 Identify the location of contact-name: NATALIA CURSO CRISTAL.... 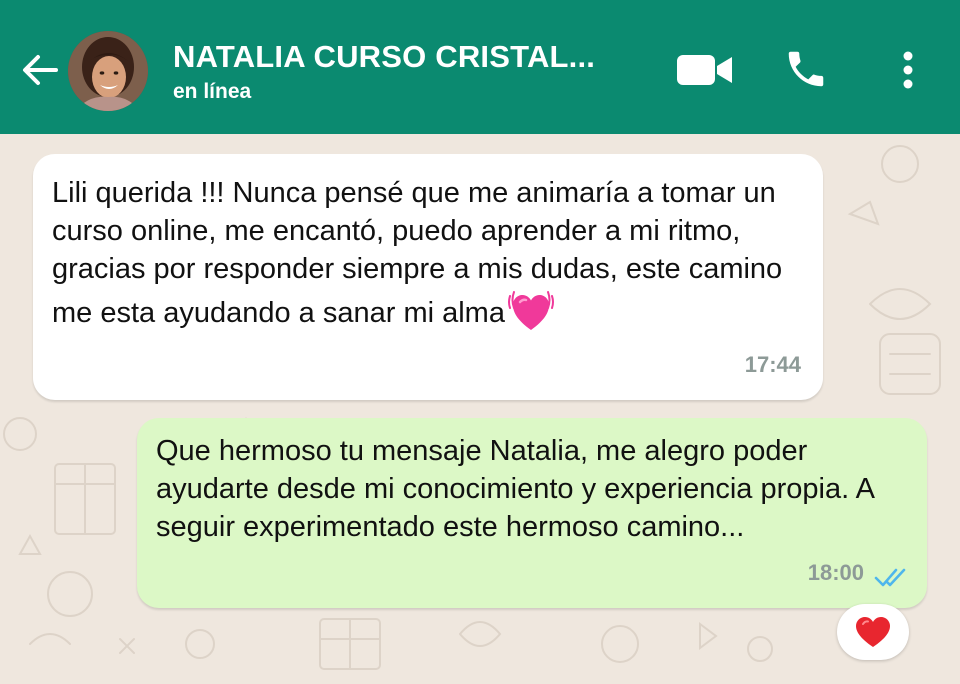
(384, 57).